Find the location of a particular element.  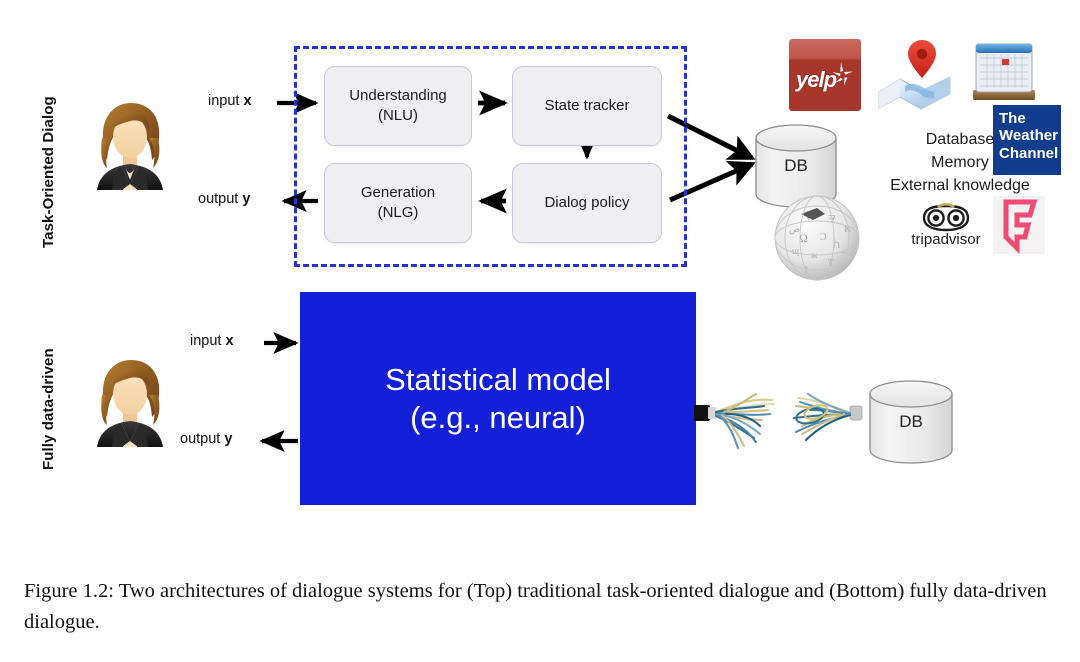

the-weather-channel-logo-icon: The Weather Channel is located at coordinates (1027, 140).